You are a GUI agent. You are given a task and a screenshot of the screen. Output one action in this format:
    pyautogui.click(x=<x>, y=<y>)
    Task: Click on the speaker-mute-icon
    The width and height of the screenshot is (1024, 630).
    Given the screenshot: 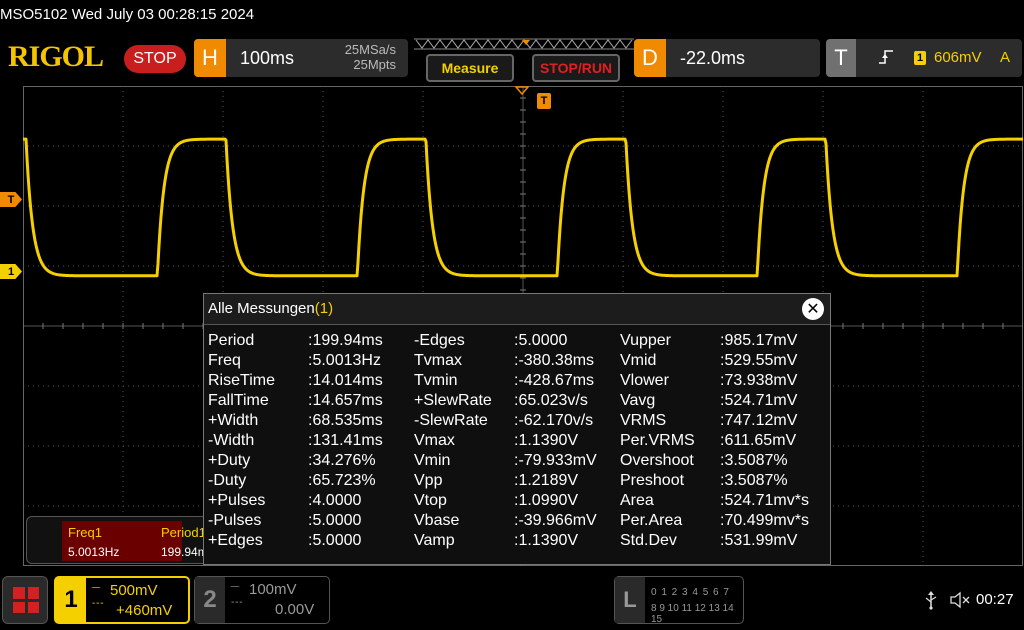 What is the action you would take?
    pyautogui.click(x=961, y=600)
    